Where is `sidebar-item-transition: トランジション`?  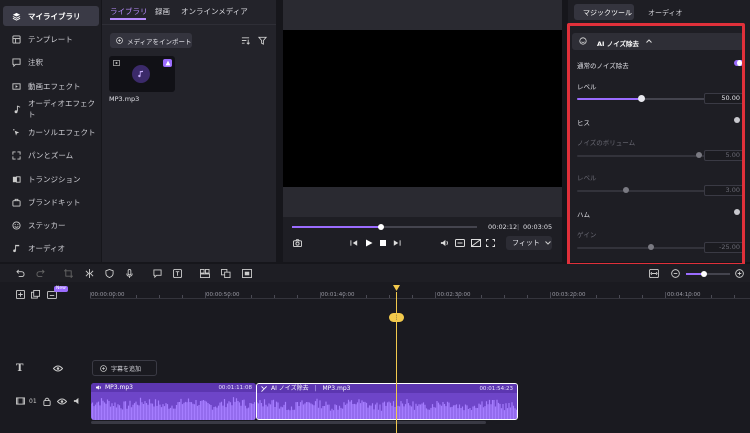
sidebar-item-transition: トランジション is located at coordinates (51, 179).